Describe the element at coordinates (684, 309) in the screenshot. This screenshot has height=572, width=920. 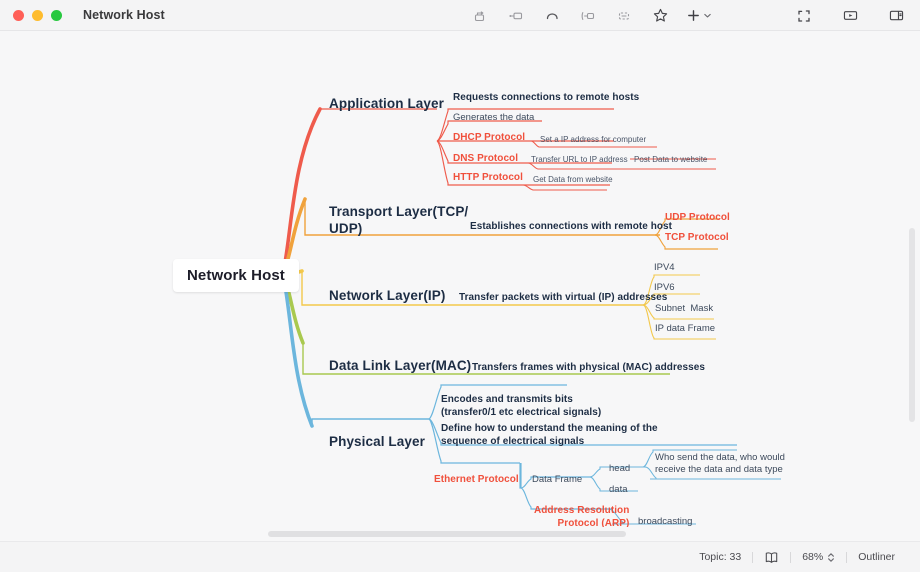
I see `topic-subnet-mask: Subnet Mask` at that location.